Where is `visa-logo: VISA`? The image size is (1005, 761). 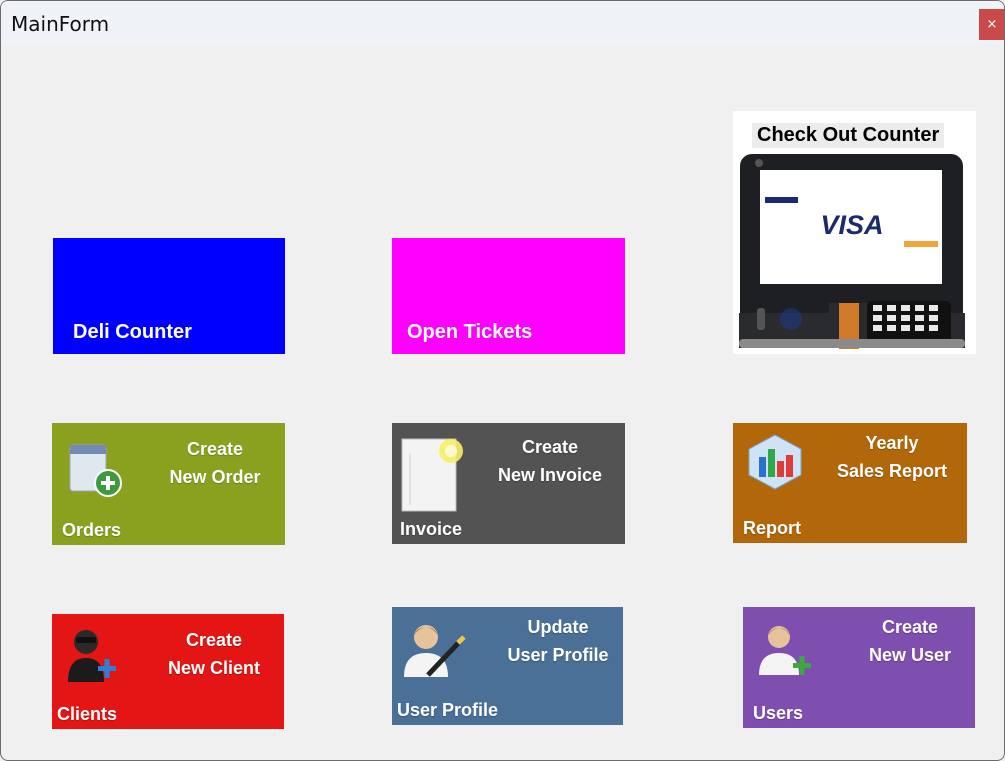
visa-logo: VISA is located at coordinates (851, 225).